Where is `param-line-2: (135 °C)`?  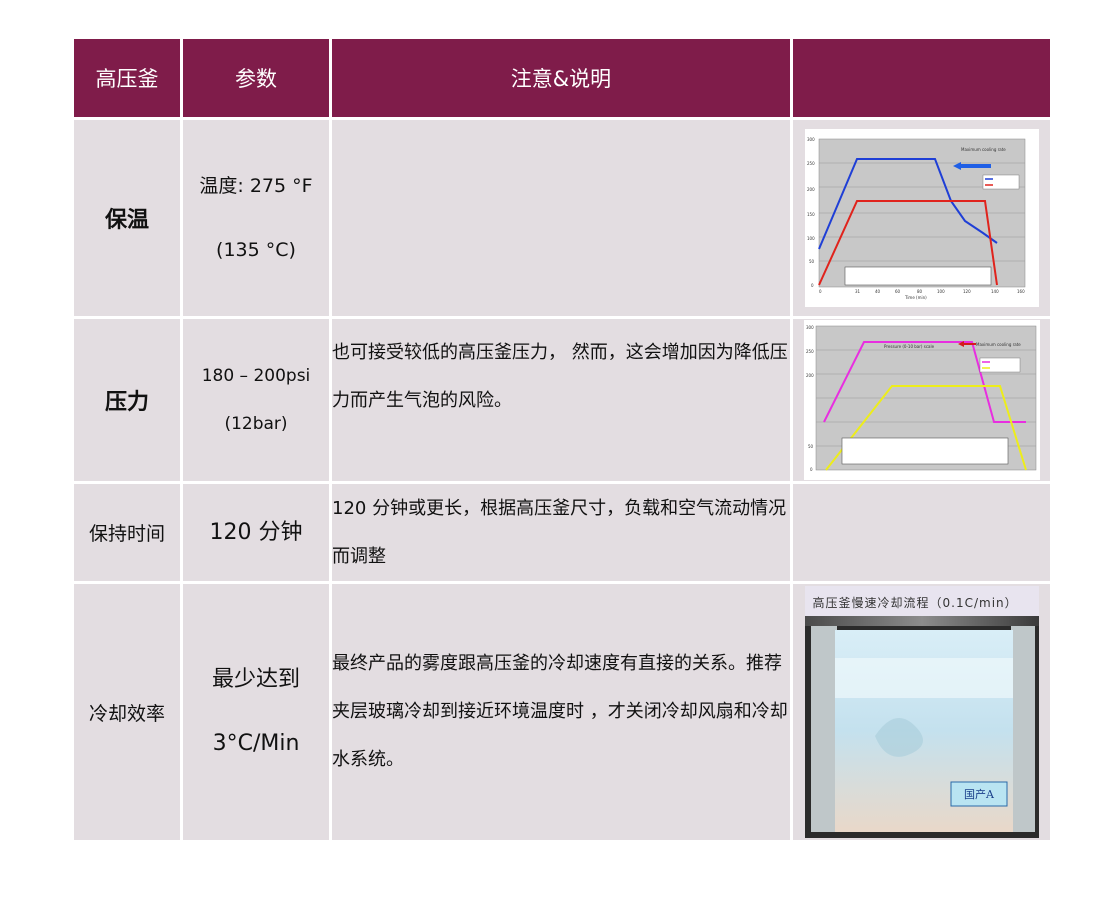
param-line-2: (135 °C) is located at coordinates (256, 250).